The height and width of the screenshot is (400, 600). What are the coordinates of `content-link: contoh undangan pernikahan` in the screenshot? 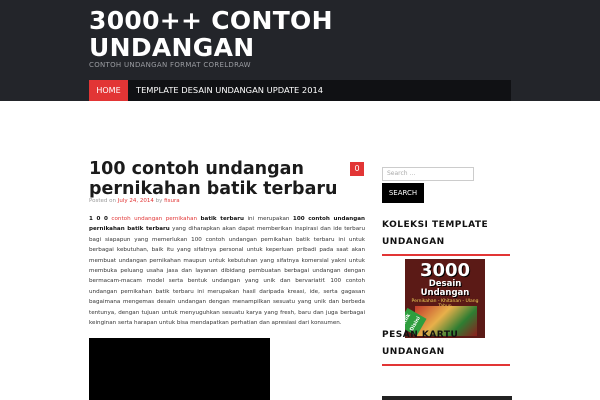 It's located at (154, 219).